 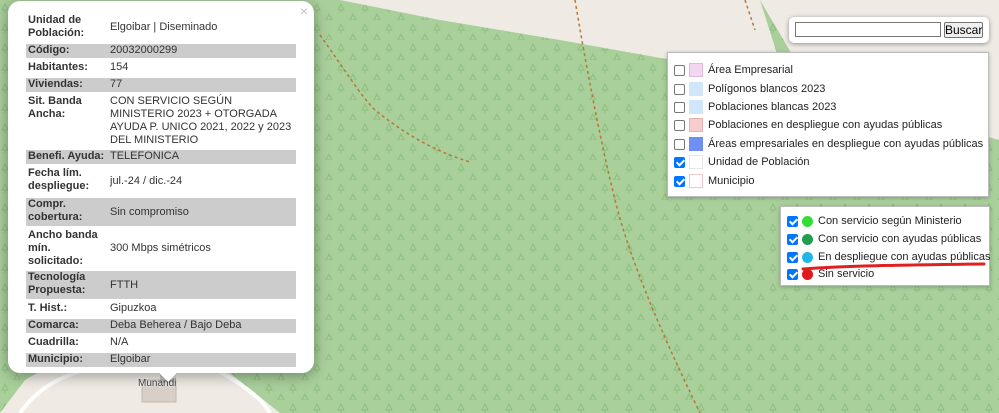 I want to click on search-button: Buscar, so click(x=963, y=30).